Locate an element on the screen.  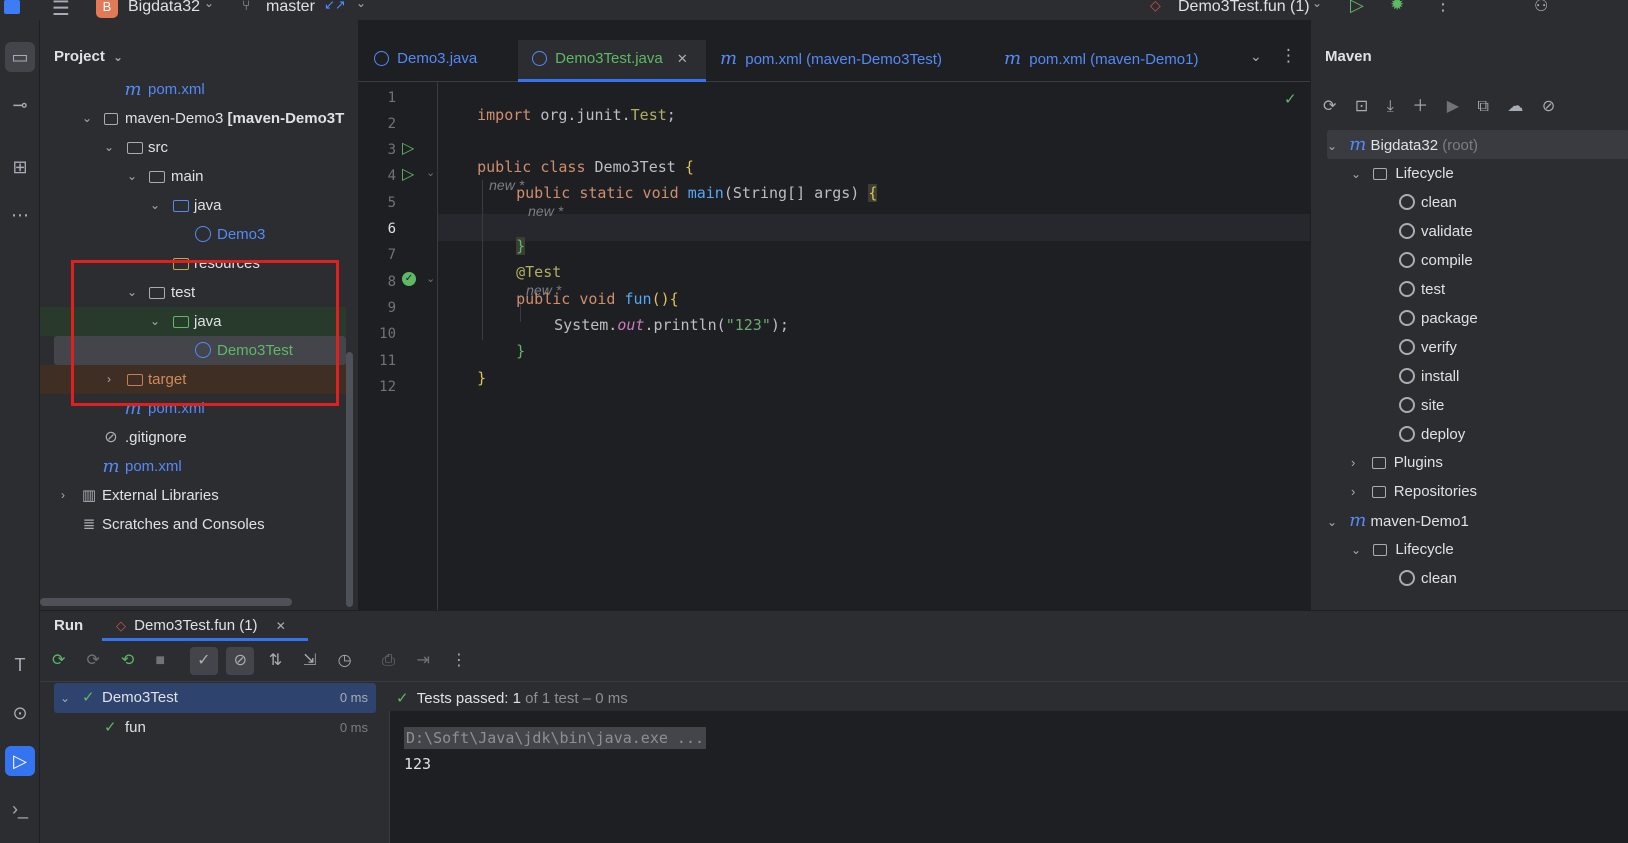
console-output: D:\Soft\Java\jdk\bin\java.exe ... 123 is located at coordinates (1009, 777).